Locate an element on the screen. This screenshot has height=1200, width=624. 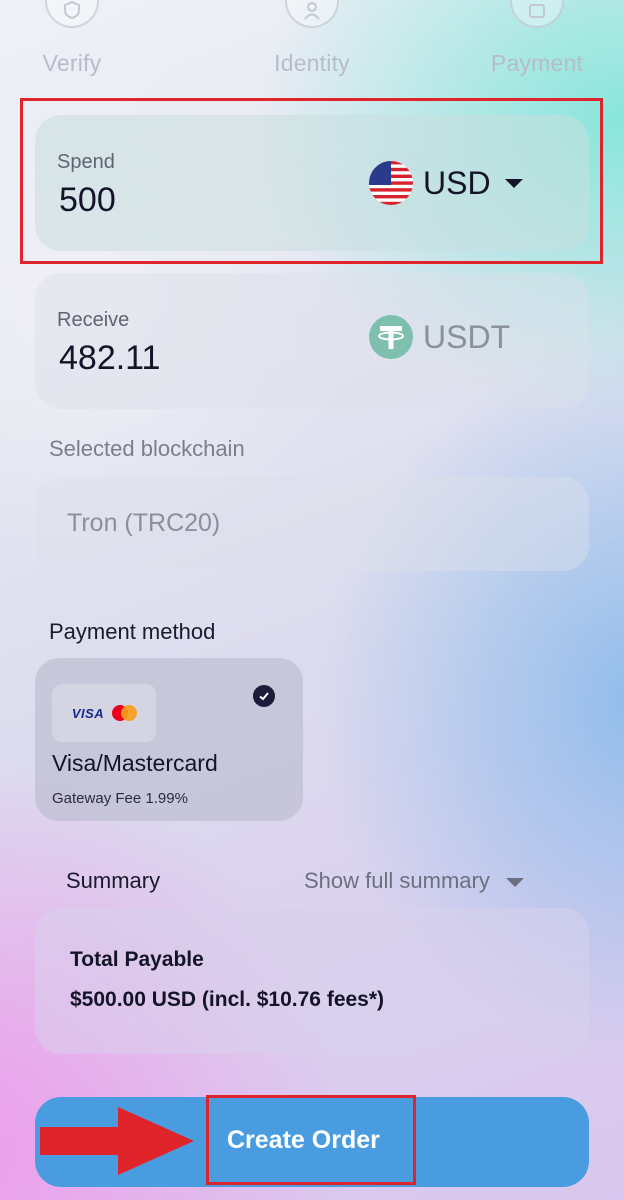
step-payment: Payment is located at coordinates (537, 38).